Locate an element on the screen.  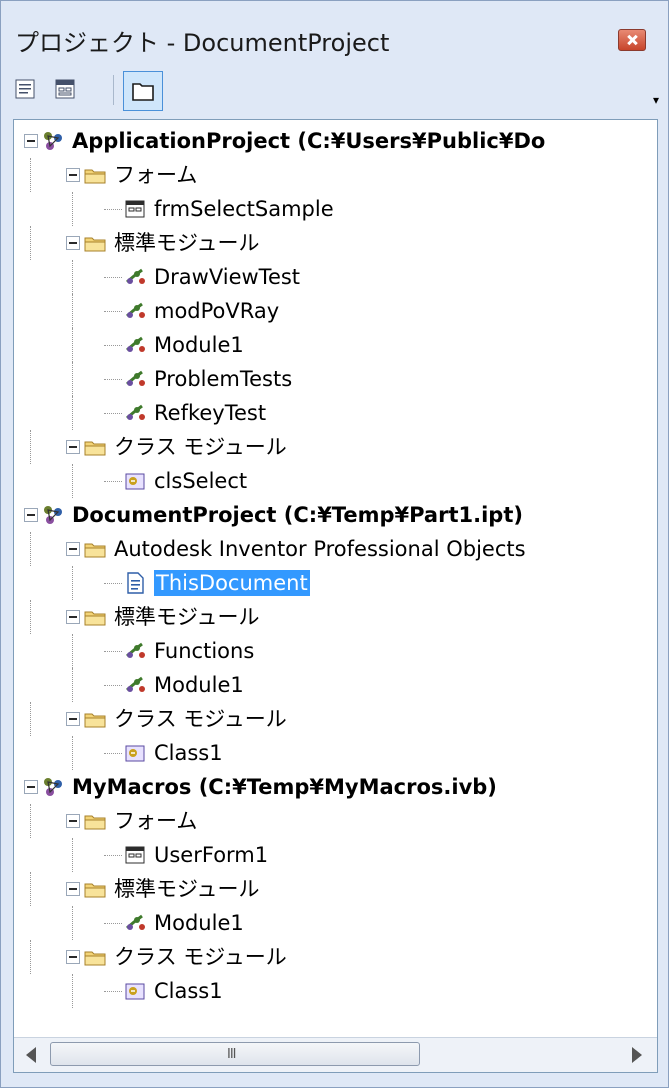
tree-item-label: MyMacros (C:¥Temp¥MyMacros.ivb) is located at coordinates (284, 787).